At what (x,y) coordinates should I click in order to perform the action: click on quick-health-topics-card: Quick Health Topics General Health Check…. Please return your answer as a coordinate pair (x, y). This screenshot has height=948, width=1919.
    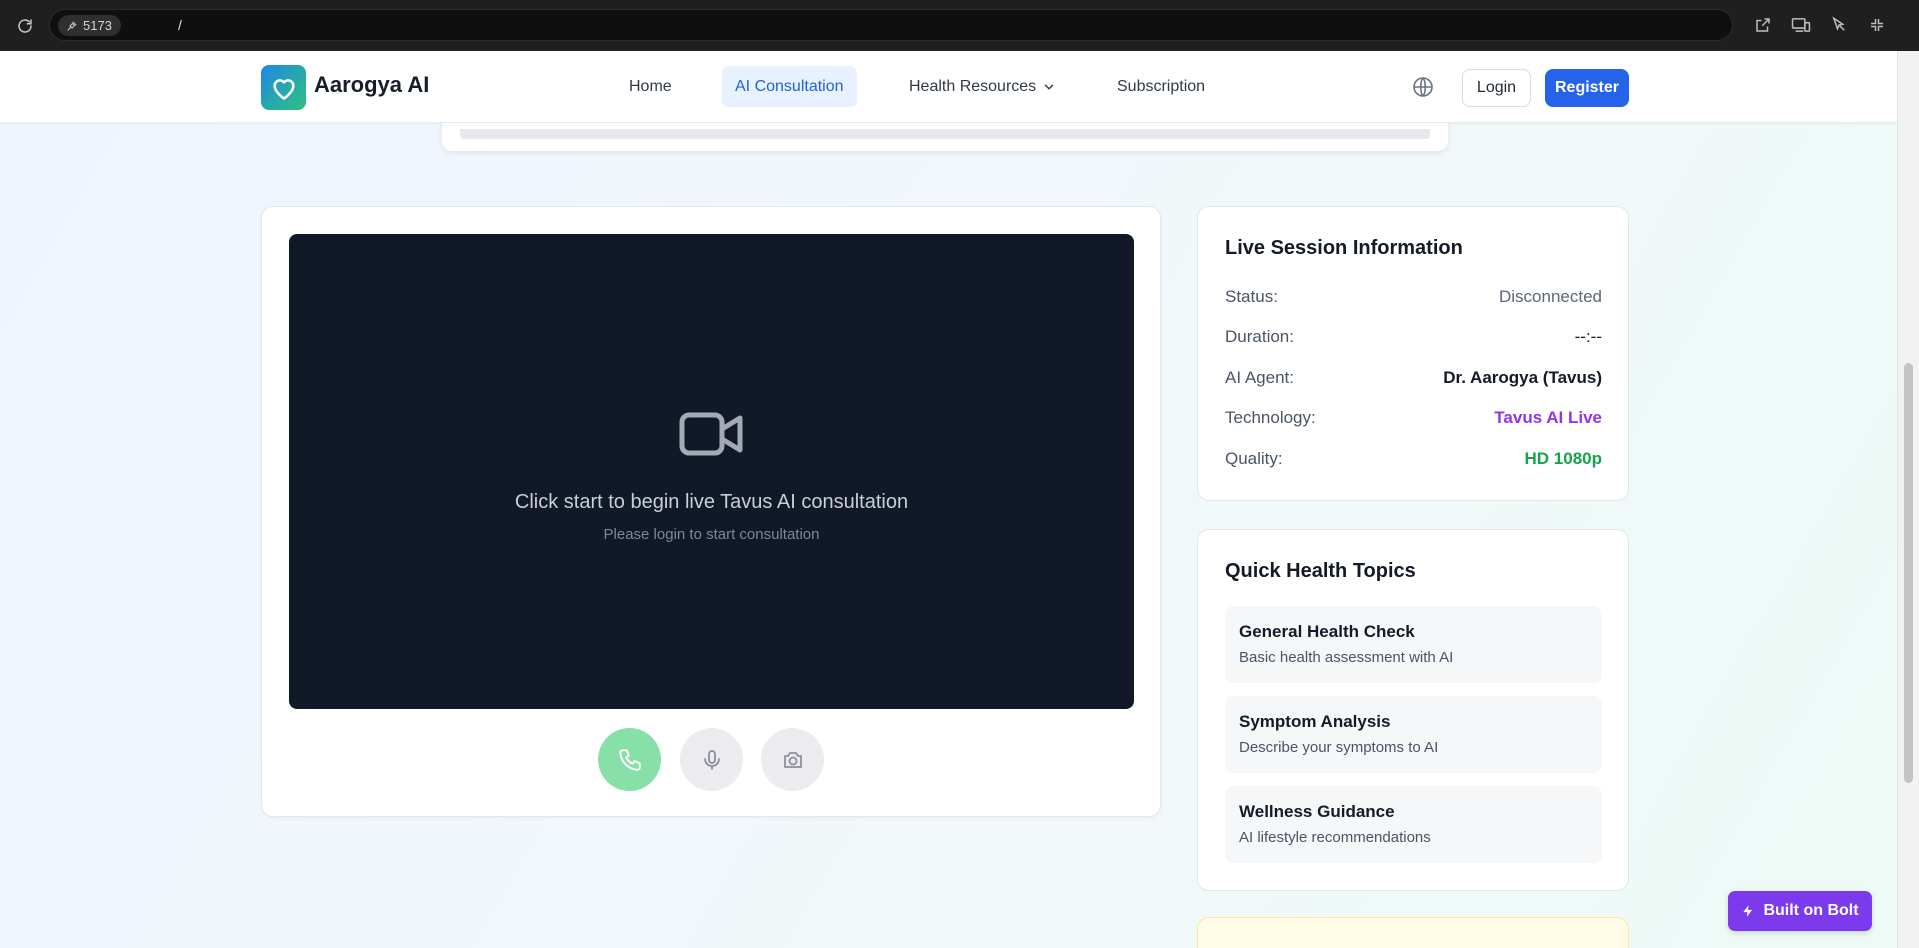
    Looking at the image, I should click on (1413, 710).